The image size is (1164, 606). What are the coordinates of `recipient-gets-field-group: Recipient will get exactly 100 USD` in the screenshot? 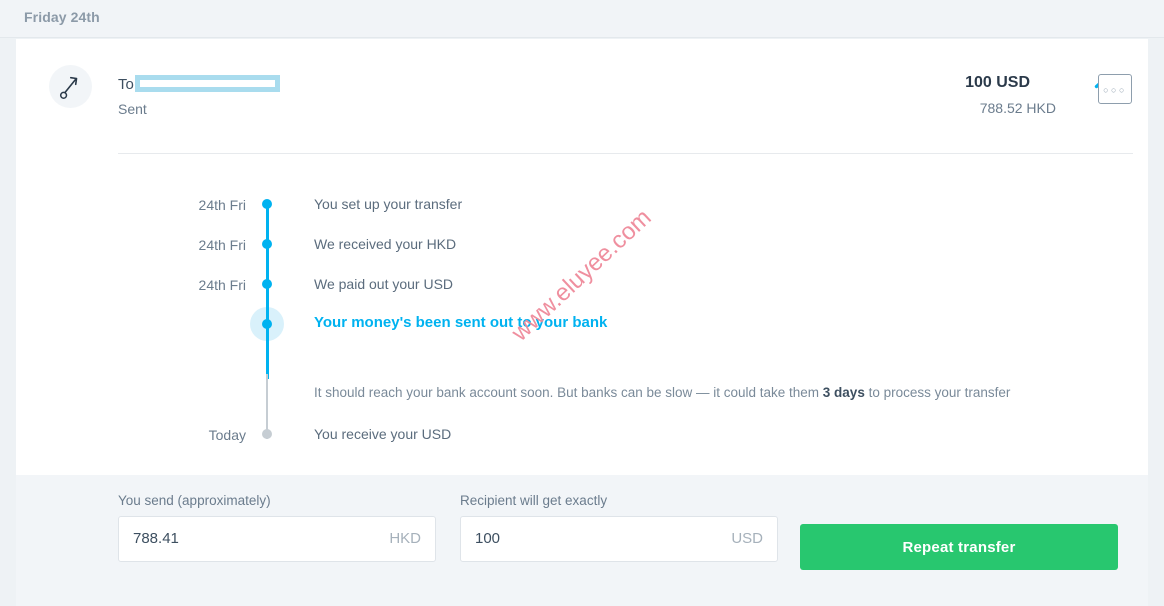 It's located at (619, 527).